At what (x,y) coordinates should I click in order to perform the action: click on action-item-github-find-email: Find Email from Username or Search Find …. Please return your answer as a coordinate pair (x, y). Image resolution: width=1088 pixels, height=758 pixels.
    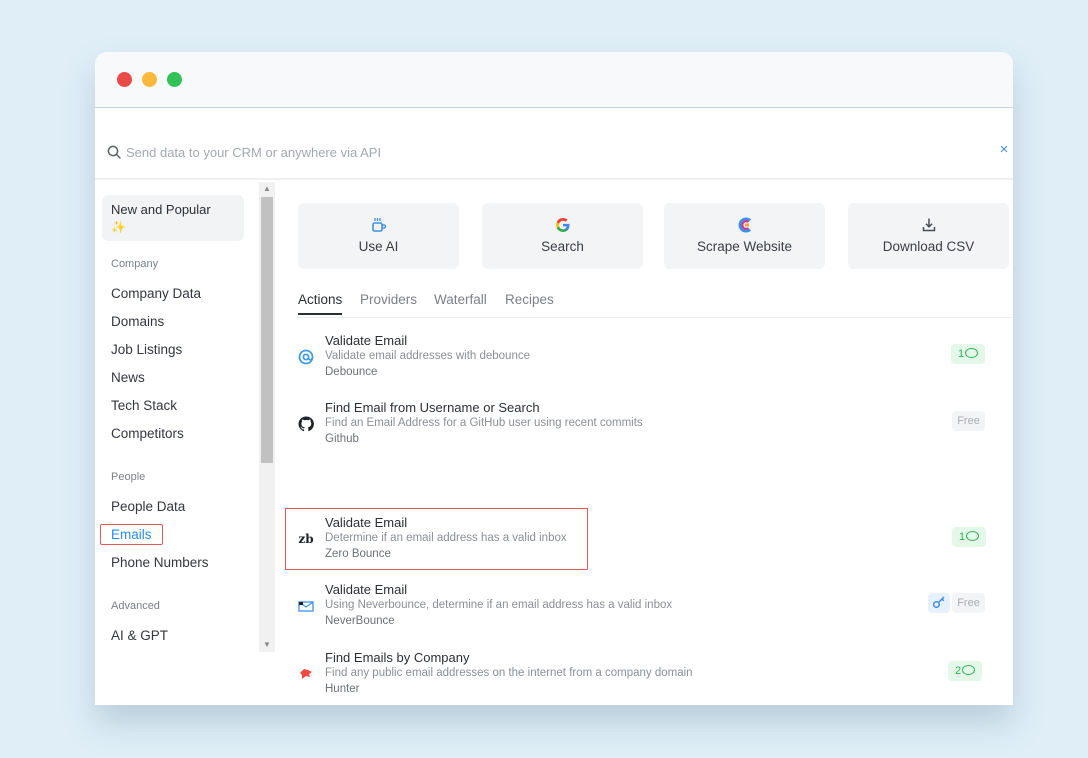
    Looking at the image, I should click on (645, 423).